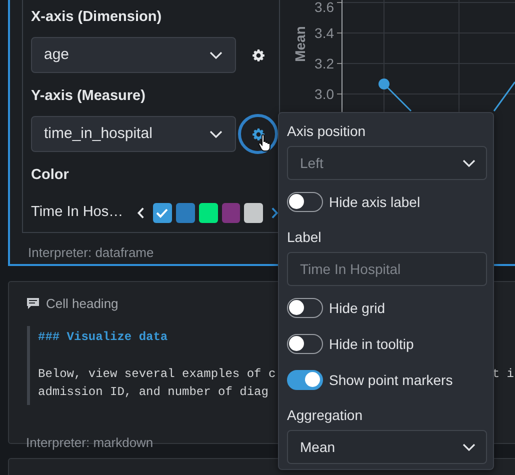 This screenshot has width=515, height=475. I want to click on hand-cursor-icon, so click(265, 143).